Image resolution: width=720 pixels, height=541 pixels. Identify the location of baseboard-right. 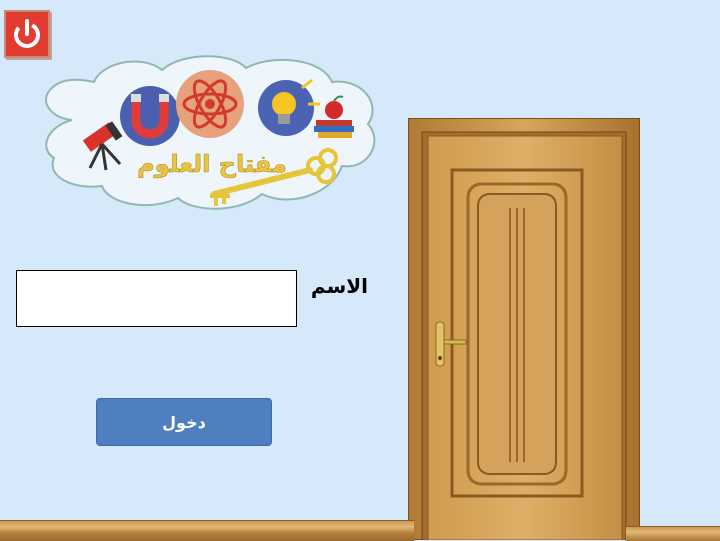
(673, 533).